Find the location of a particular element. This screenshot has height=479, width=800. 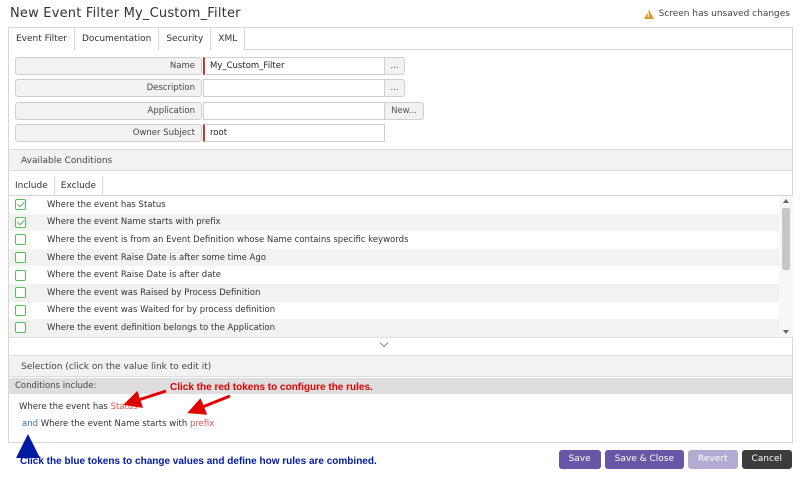

unsaved-text: Screen has unsaved changes is located at coordinates (724, 14).